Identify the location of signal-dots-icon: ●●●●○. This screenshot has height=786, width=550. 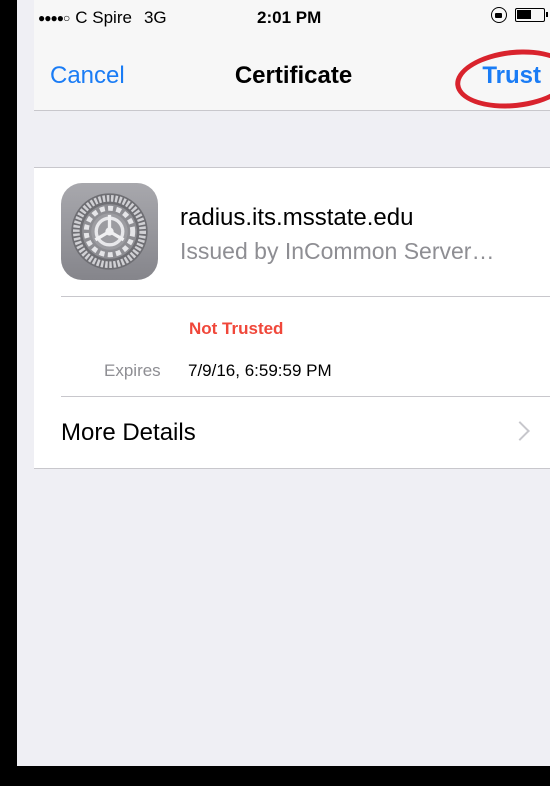
(54, 18).